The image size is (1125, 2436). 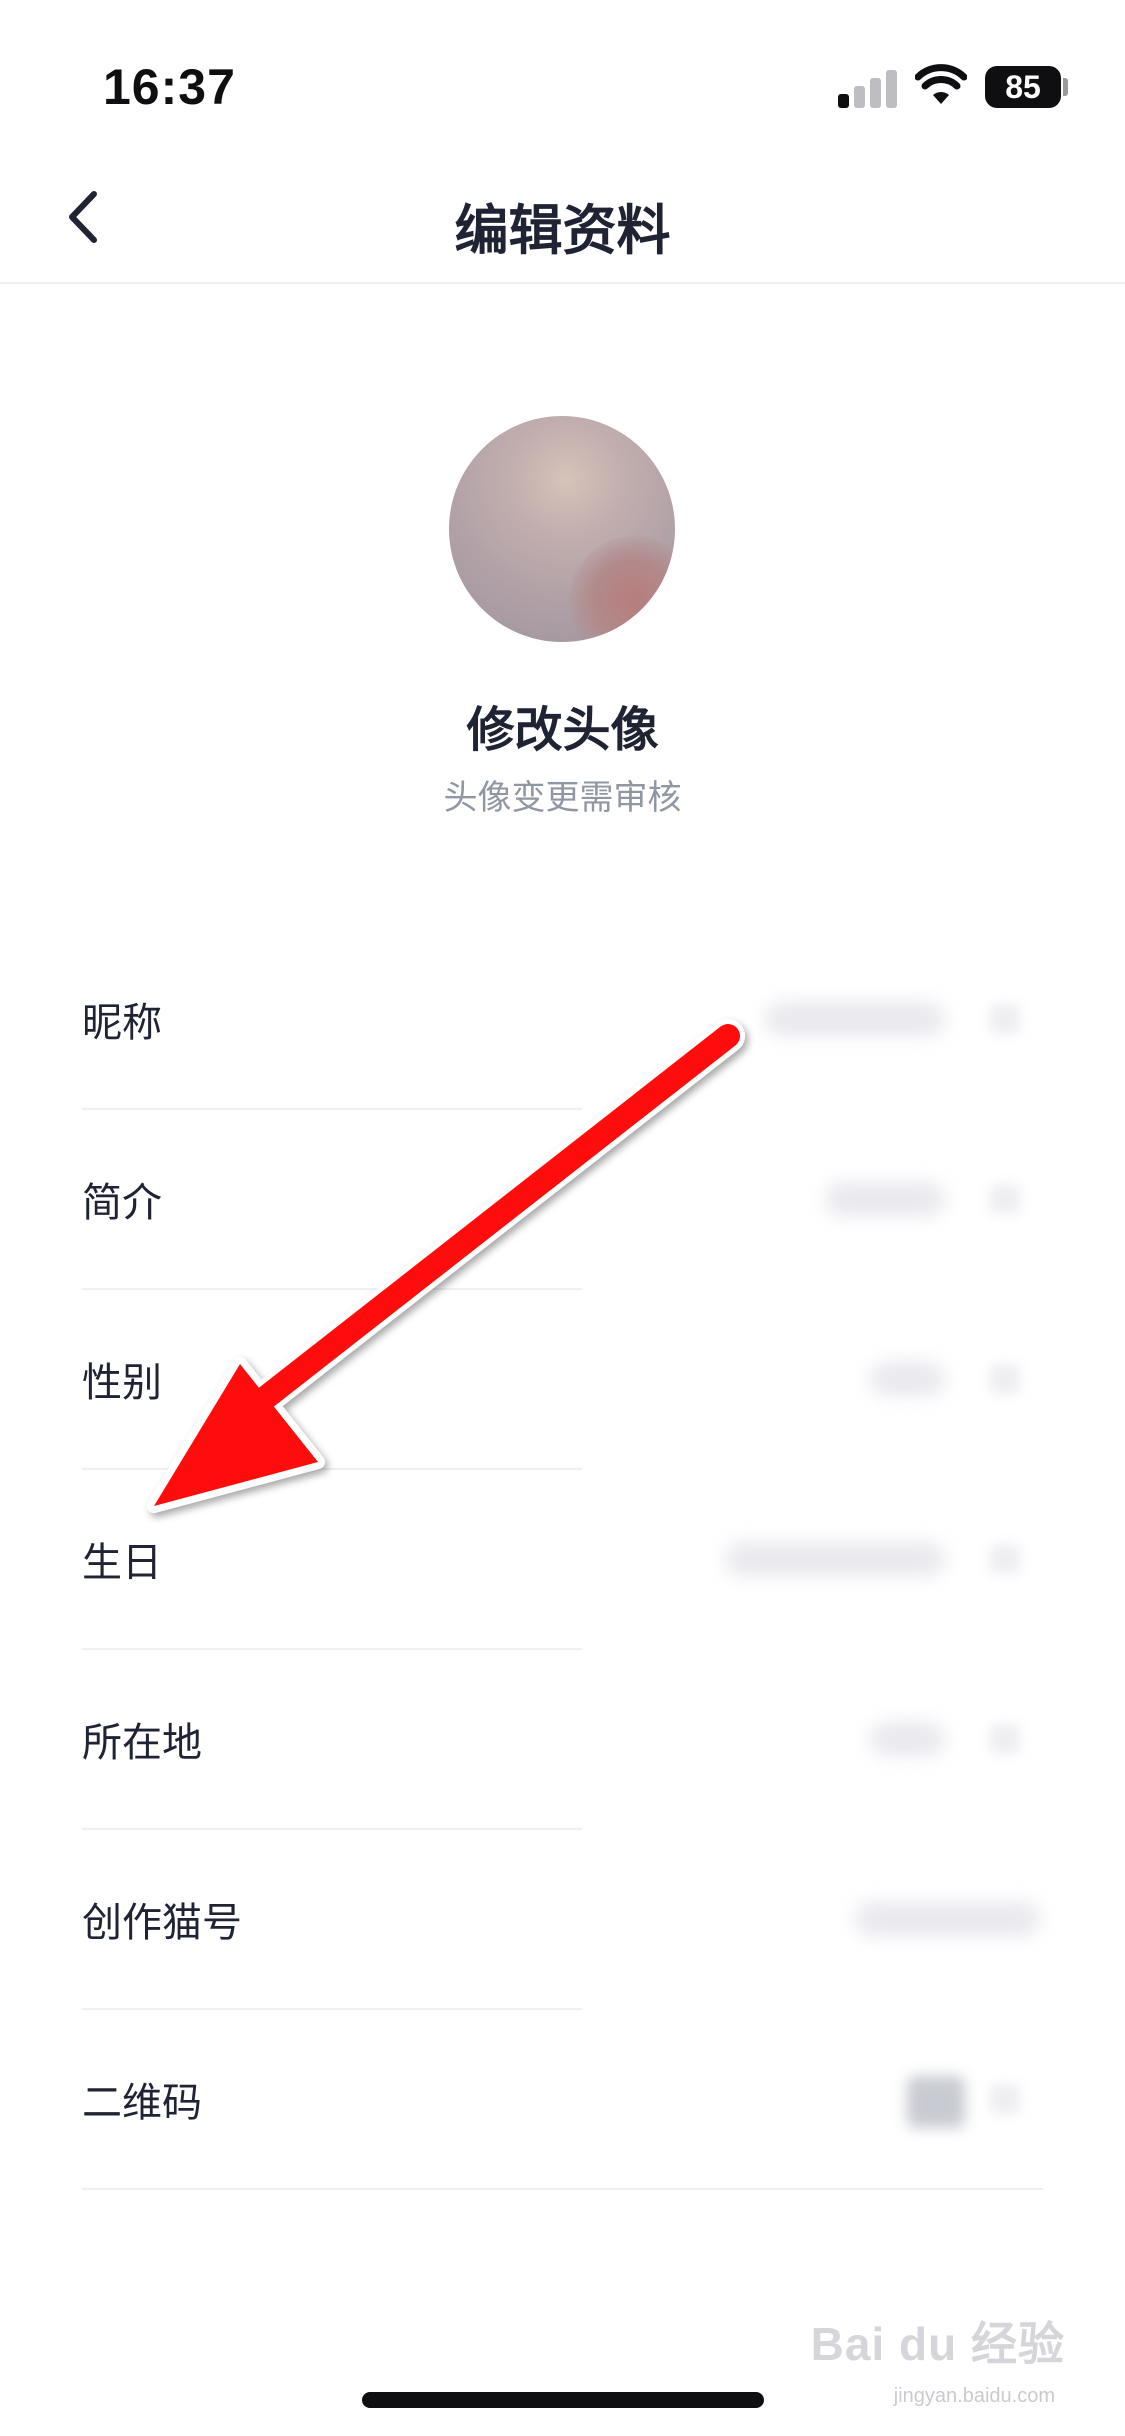 I want to click on avatar, so click(x=562, y=529).